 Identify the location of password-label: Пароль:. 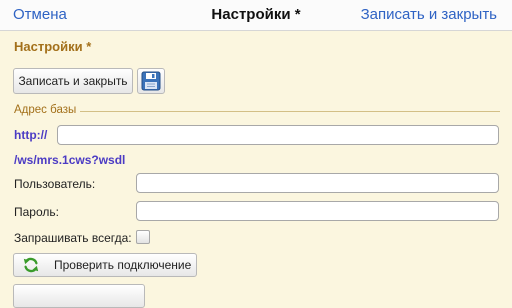
(36, 212).